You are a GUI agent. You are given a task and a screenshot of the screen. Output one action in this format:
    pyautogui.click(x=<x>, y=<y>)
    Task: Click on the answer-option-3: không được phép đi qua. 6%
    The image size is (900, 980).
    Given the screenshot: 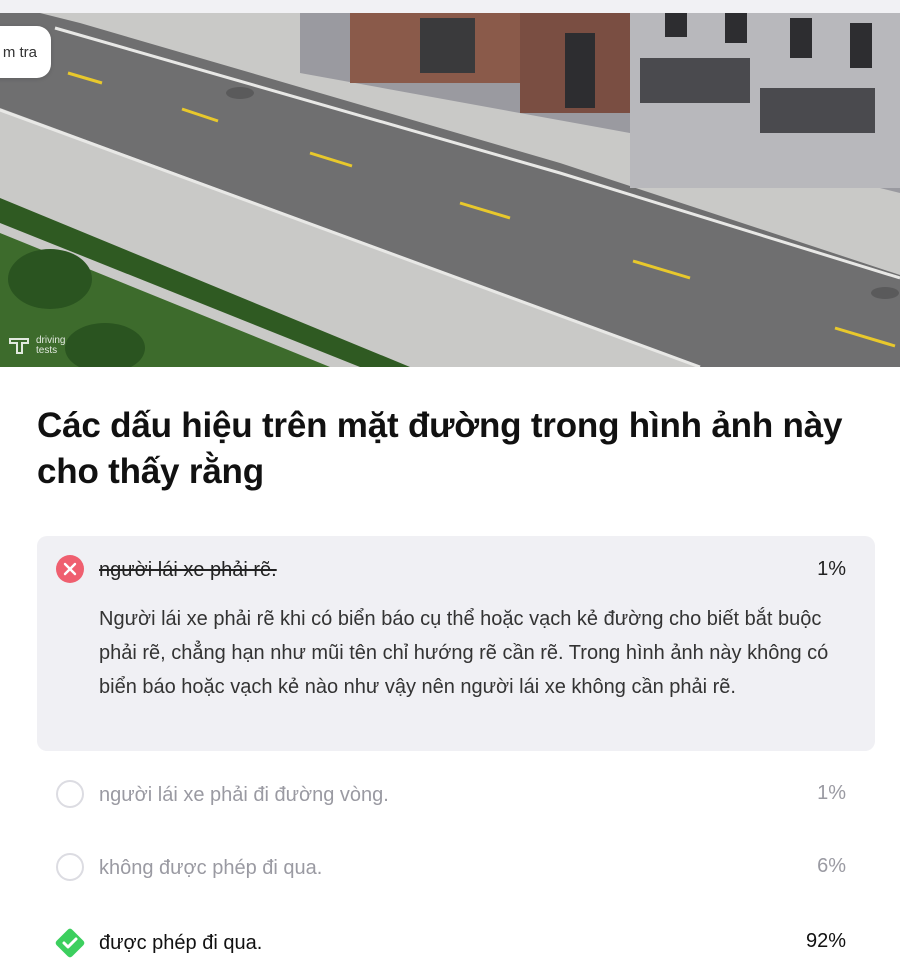 What is the action you would take?
    pyautogui.click(x=456, y=867)
    